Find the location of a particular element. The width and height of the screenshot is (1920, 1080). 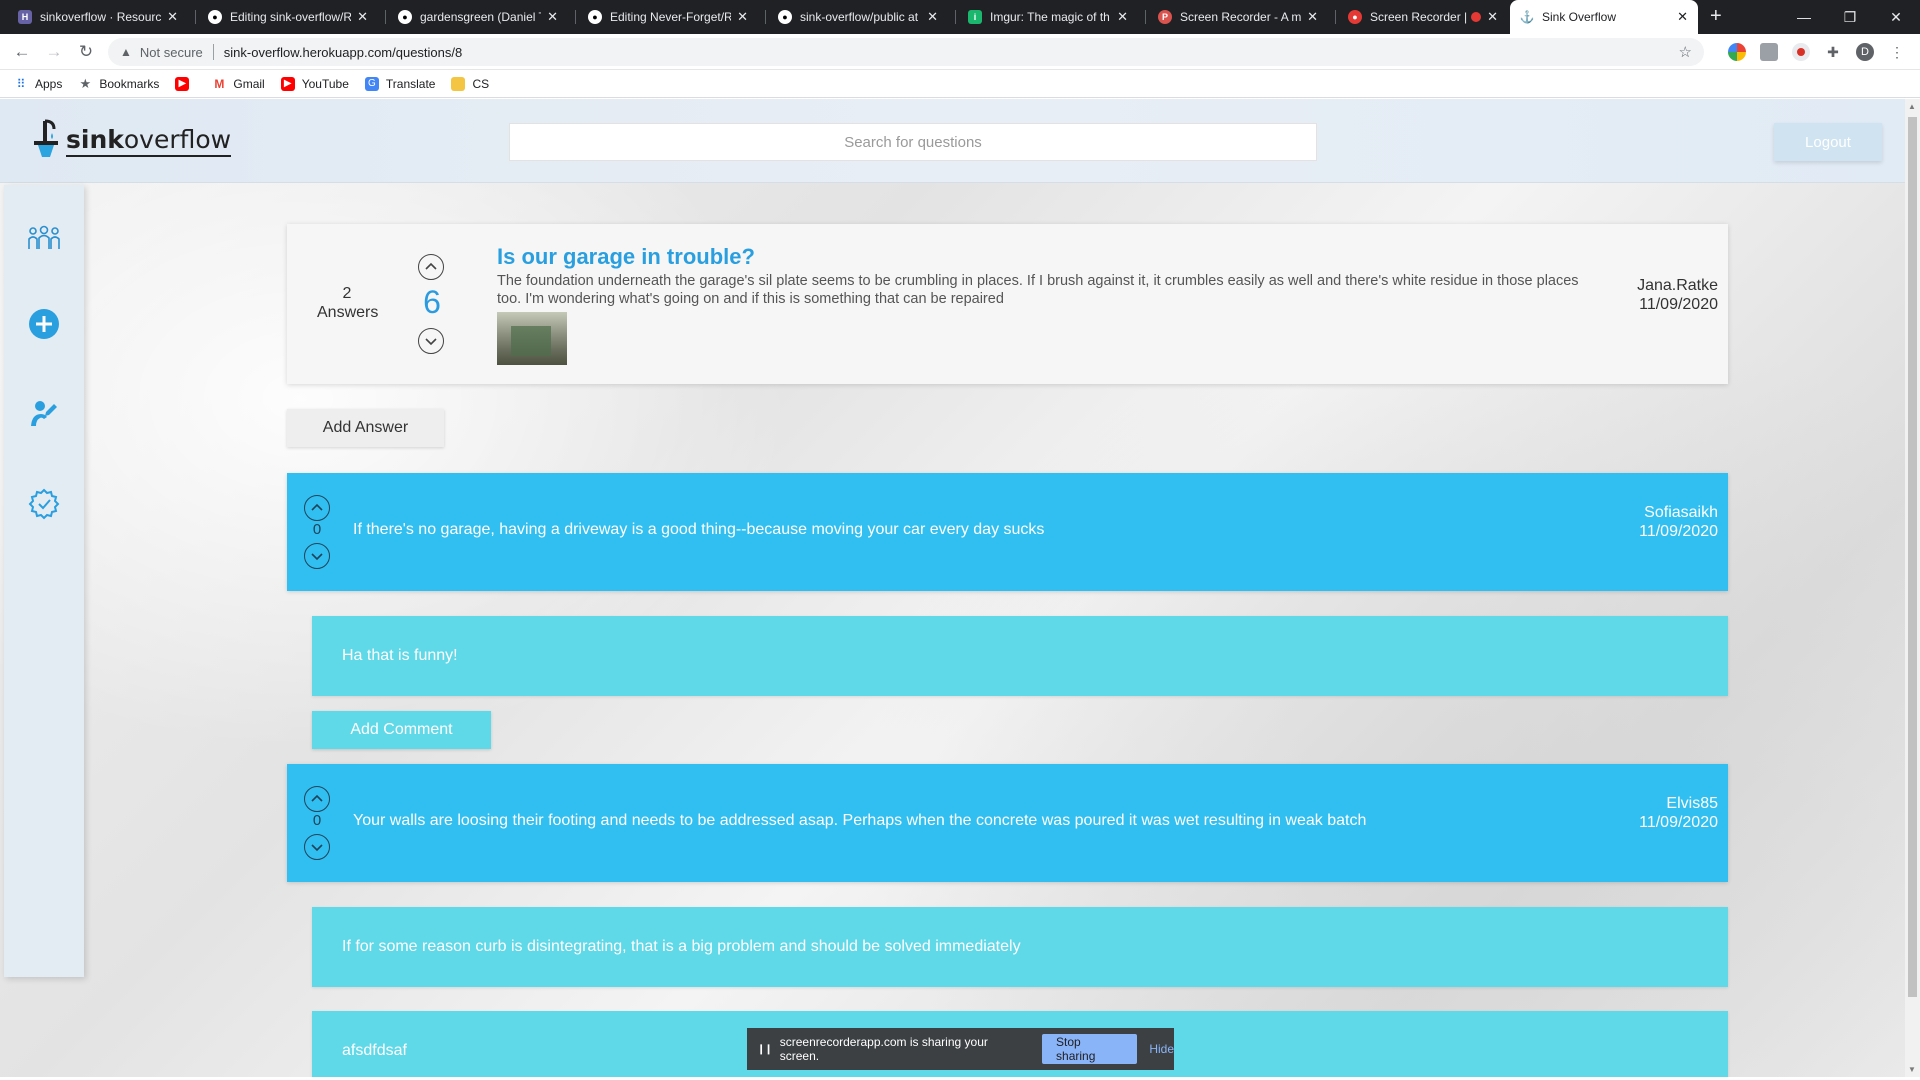

recorder-extension-icon is located at coordinates (1801, 52).